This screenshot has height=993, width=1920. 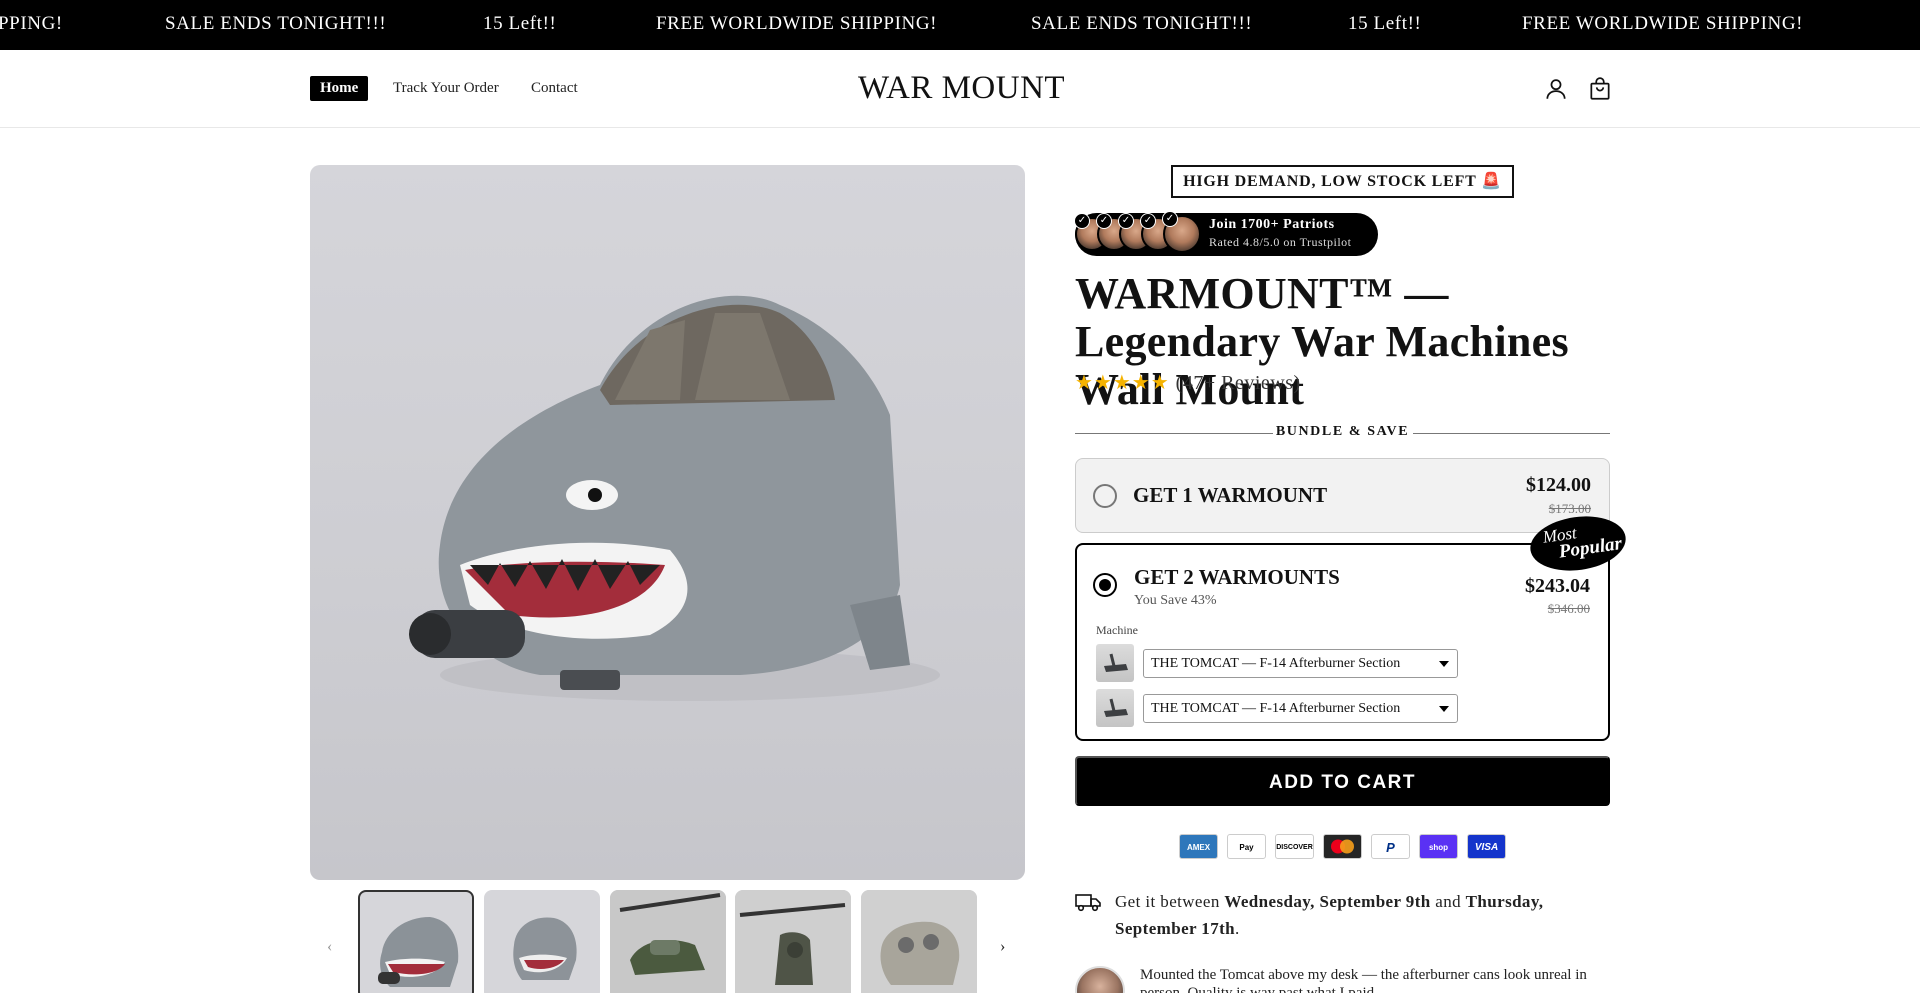 I want to click on bundle-option-1-radio, so click(x=1105, y=496).